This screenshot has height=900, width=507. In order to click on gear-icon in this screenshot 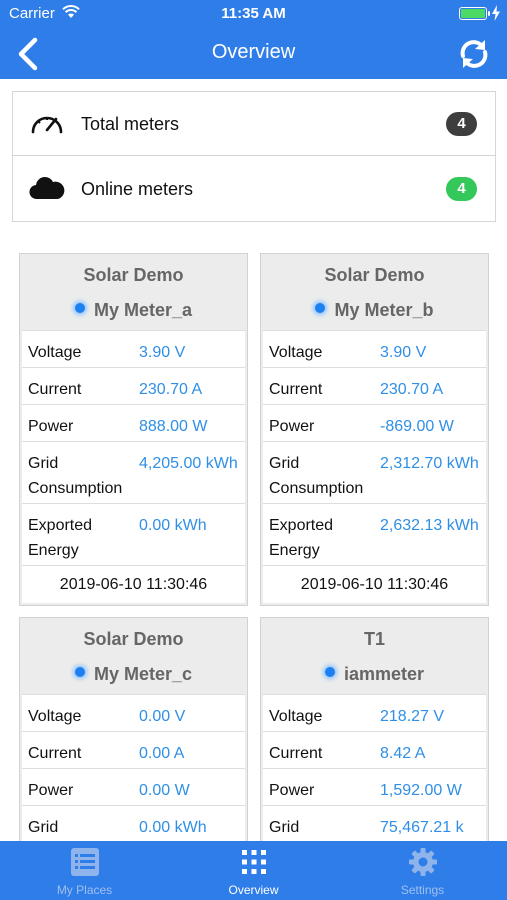, I will do `click(423, 862)`.